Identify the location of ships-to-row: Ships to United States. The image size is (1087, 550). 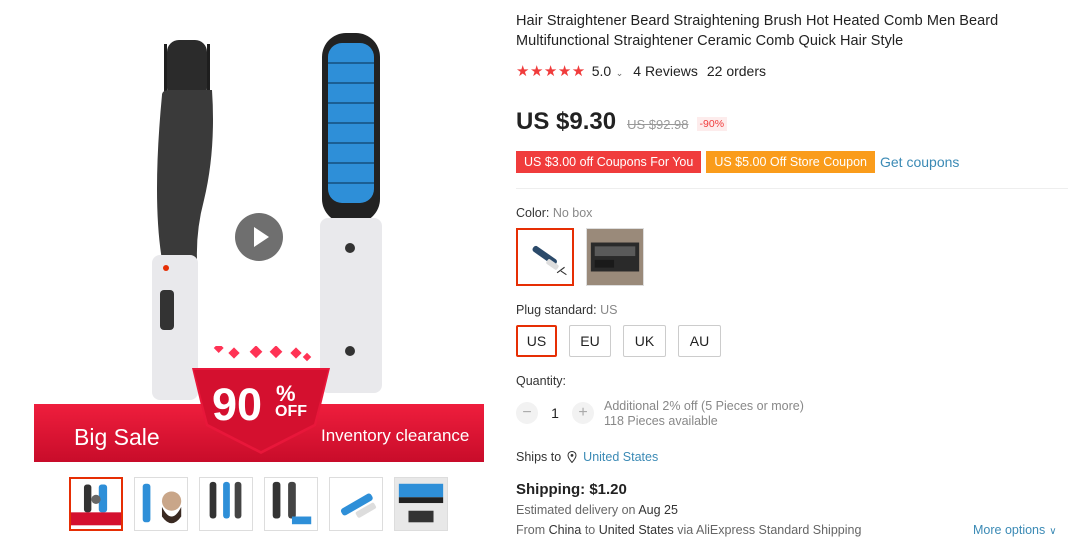
(587, 457).